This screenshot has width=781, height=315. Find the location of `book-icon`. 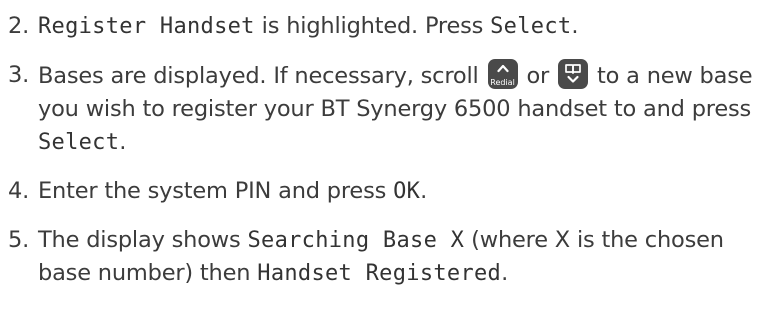

book-icon is located at coordinates (573, 73).